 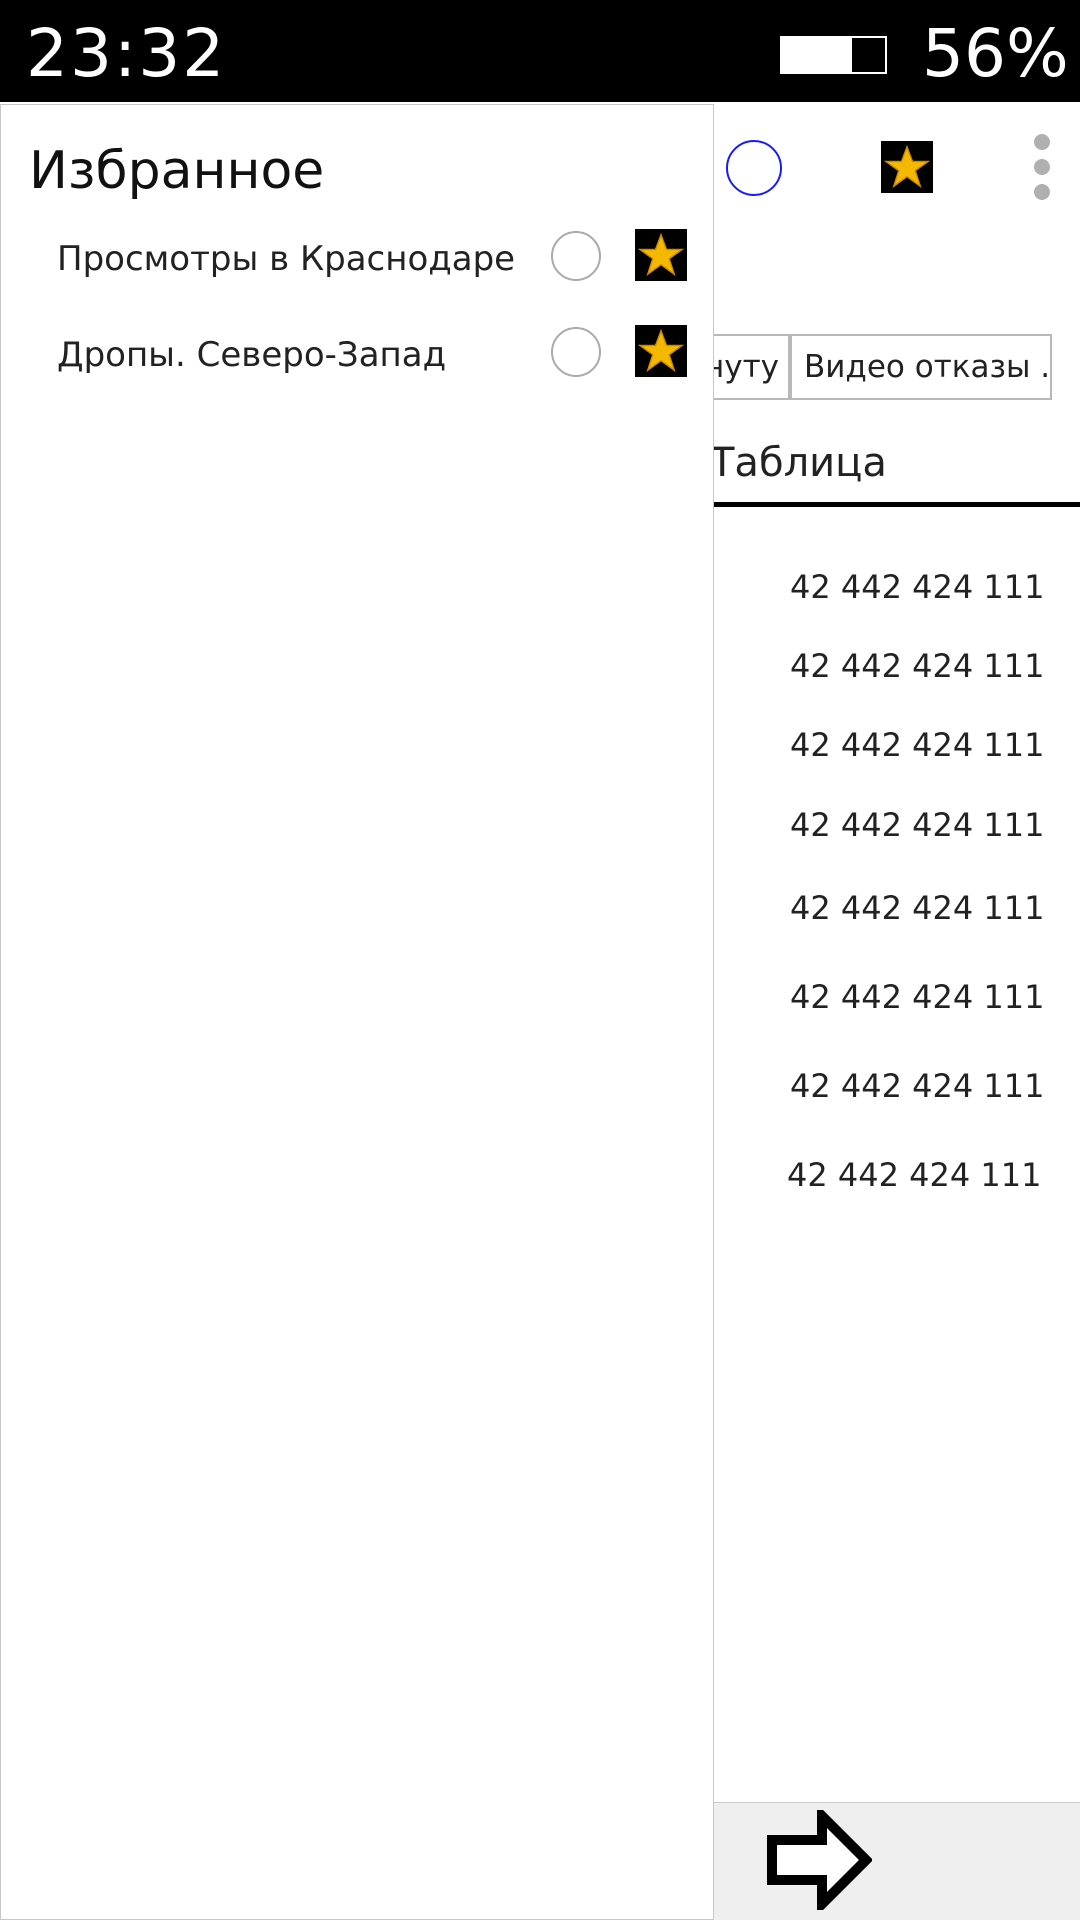 What do you see at coordinates (540, 51) in the screenshot?
I see `status-bar: 23:32 56%` at bounding box center [540, 51].